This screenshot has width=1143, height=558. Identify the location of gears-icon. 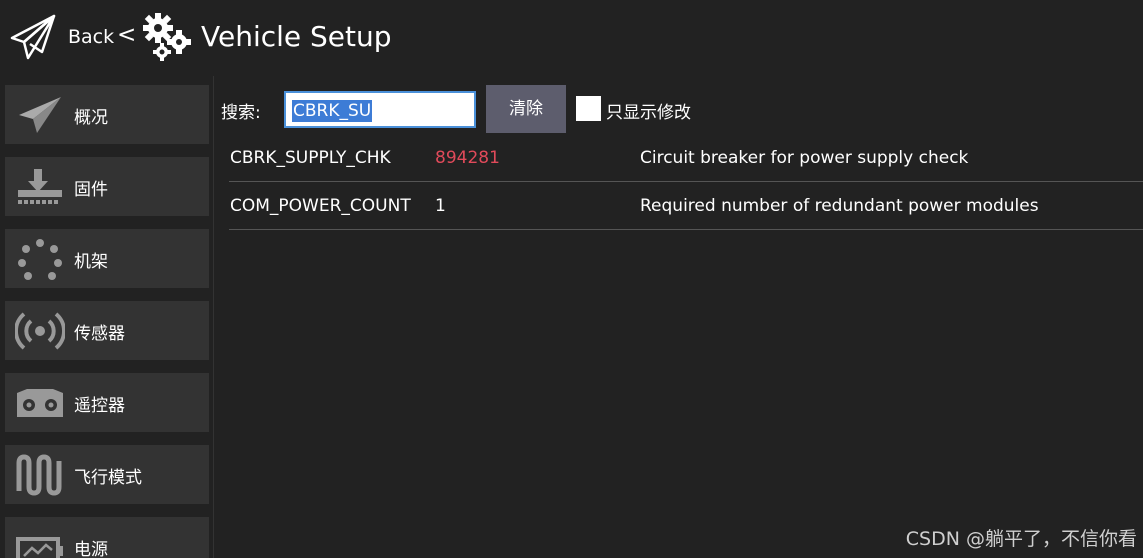
(167, 37).